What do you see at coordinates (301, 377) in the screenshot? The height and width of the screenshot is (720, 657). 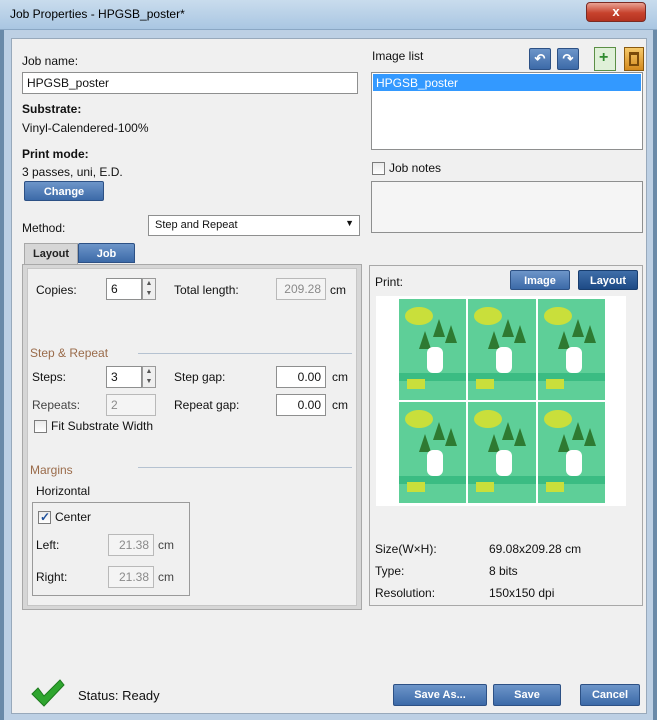 I see `step-gap-input: 0.00` at bounding box center [301, 377].